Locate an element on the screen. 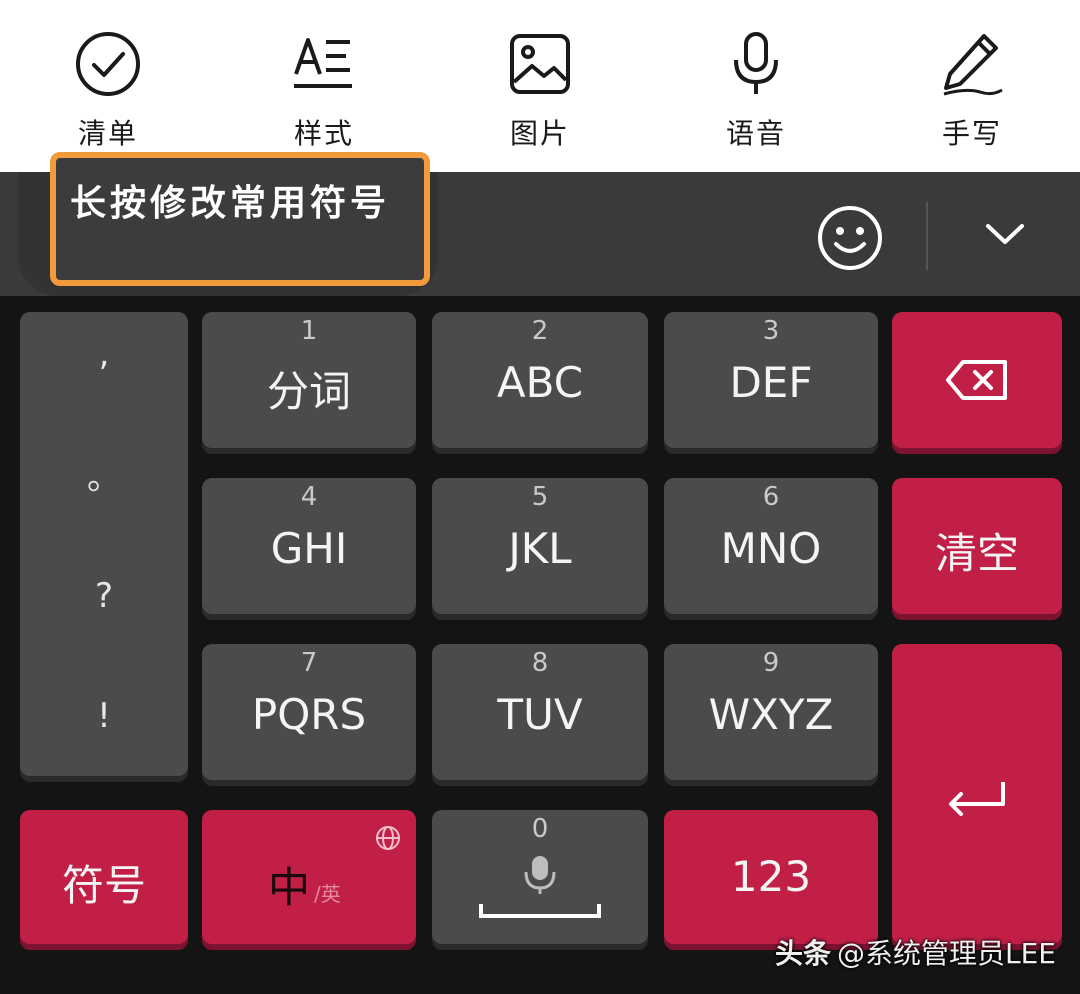 This screenshot has width=1080, height=994. key-3-number: 3 is located at coordinates (771, 331).